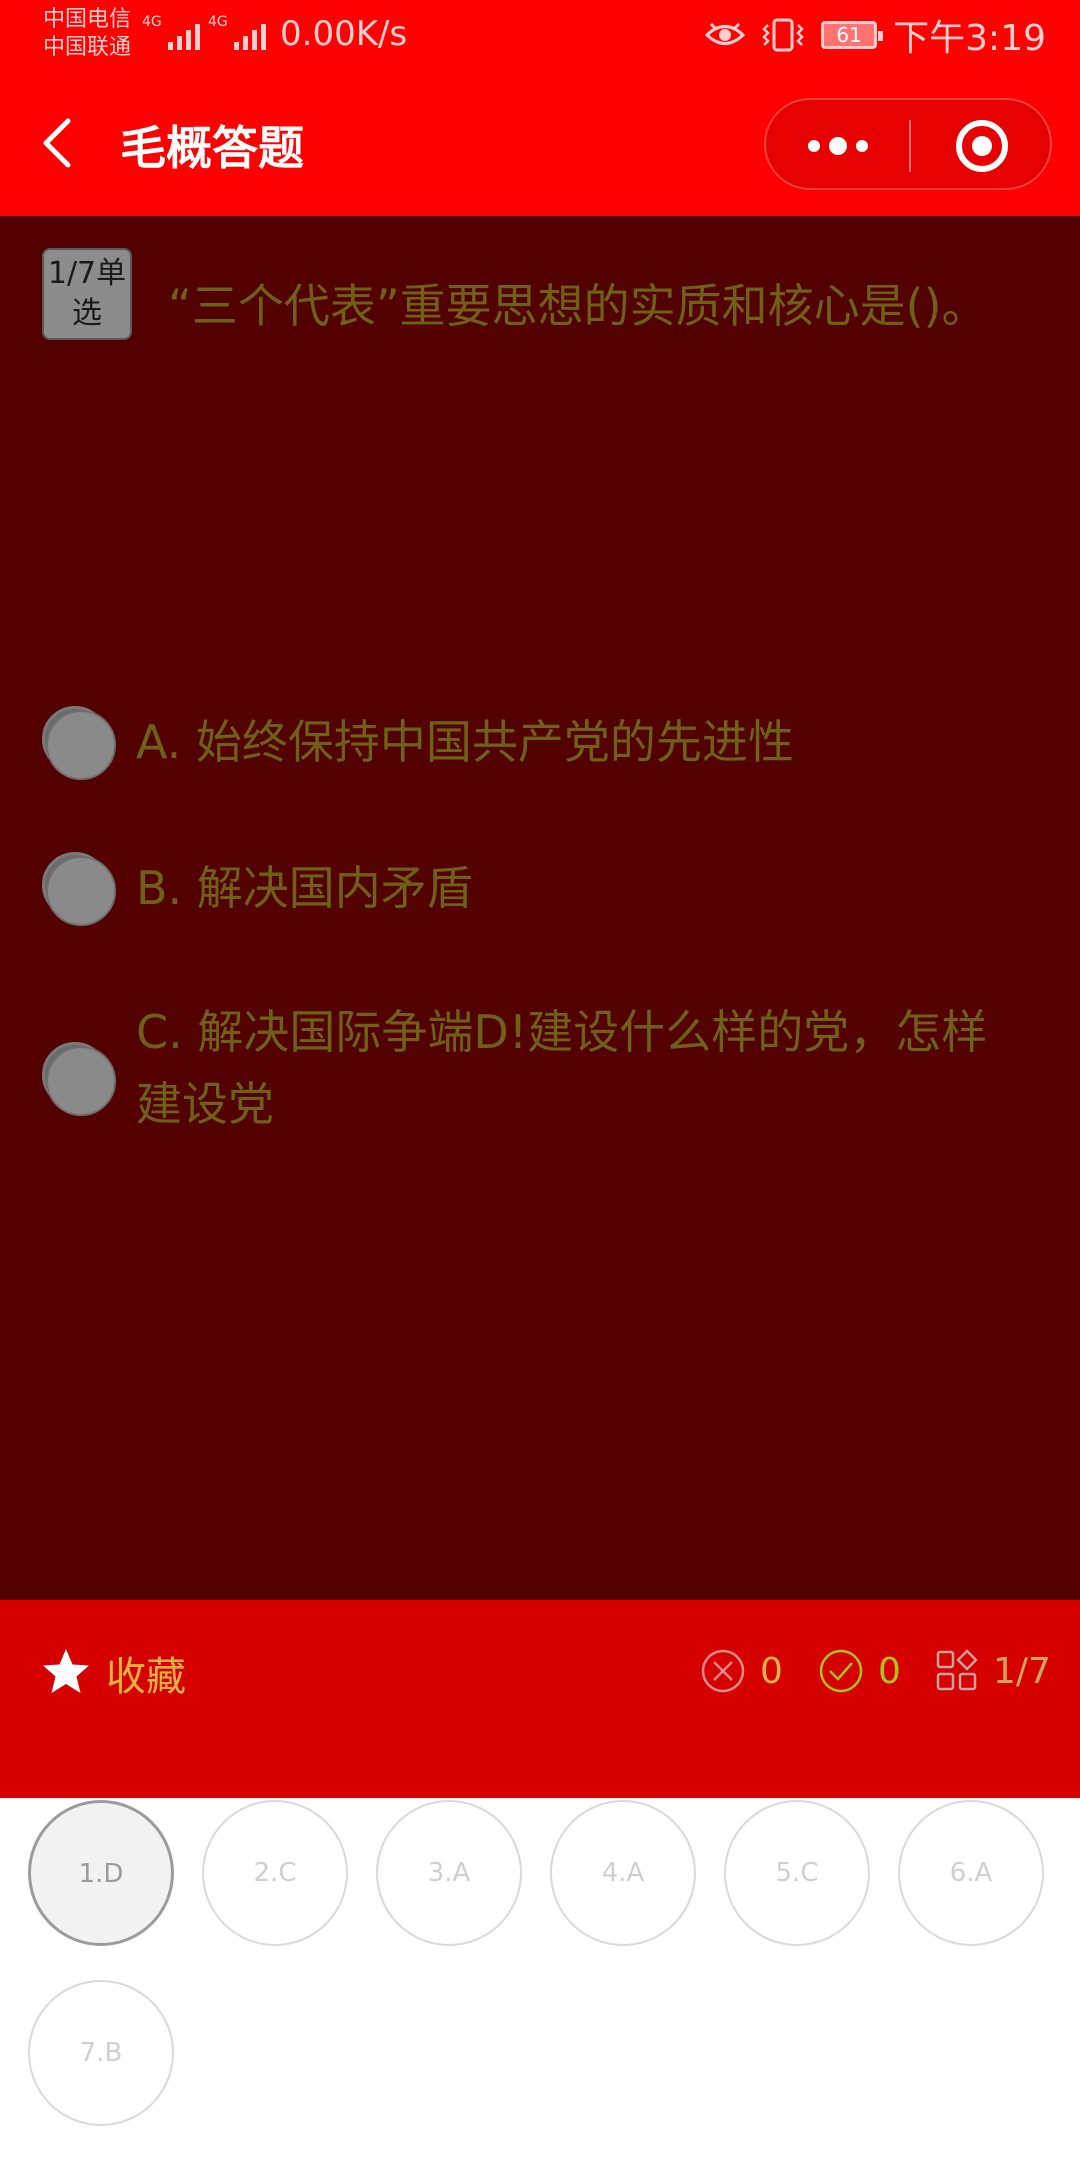  I want to click on answer-item: 5.C, so click(797, 1873).